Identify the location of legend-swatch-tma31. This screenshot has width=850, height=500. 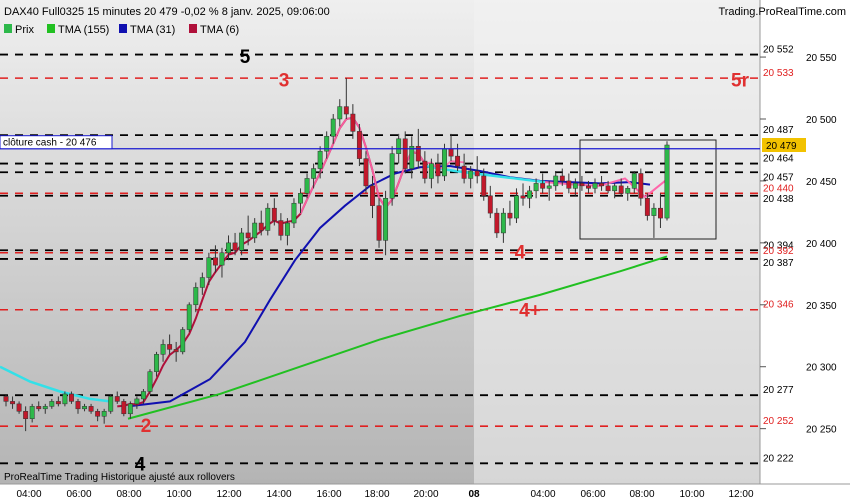
(123, 28).